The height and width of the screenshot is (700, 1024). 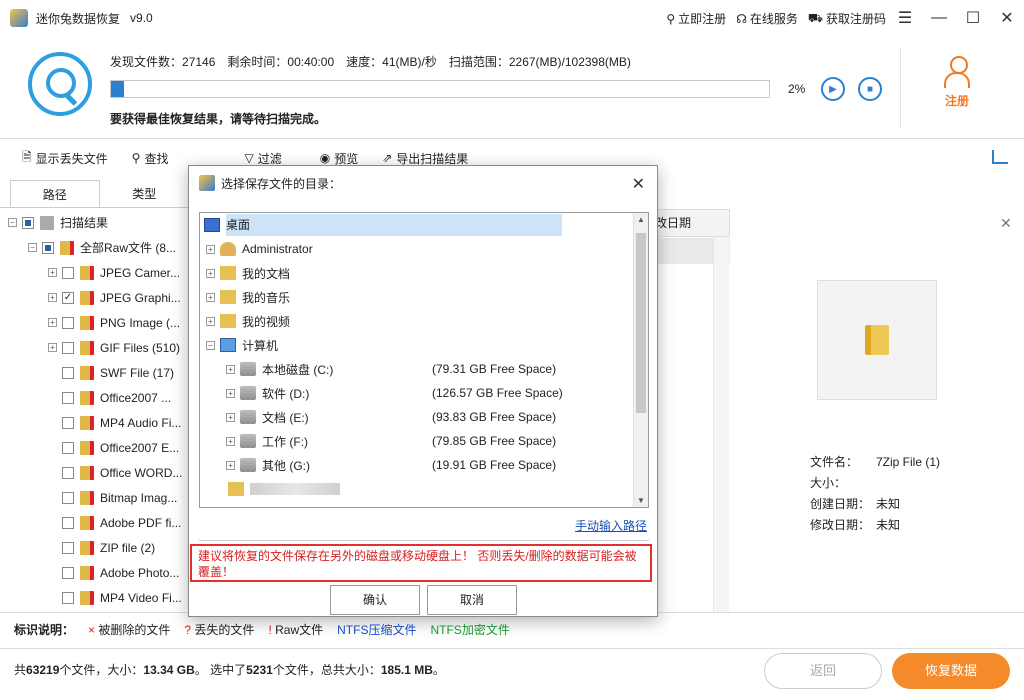 I want to click on directory-item: + 工作 (F:) (79.85 GB Free Space), so click(x=424, y=441).